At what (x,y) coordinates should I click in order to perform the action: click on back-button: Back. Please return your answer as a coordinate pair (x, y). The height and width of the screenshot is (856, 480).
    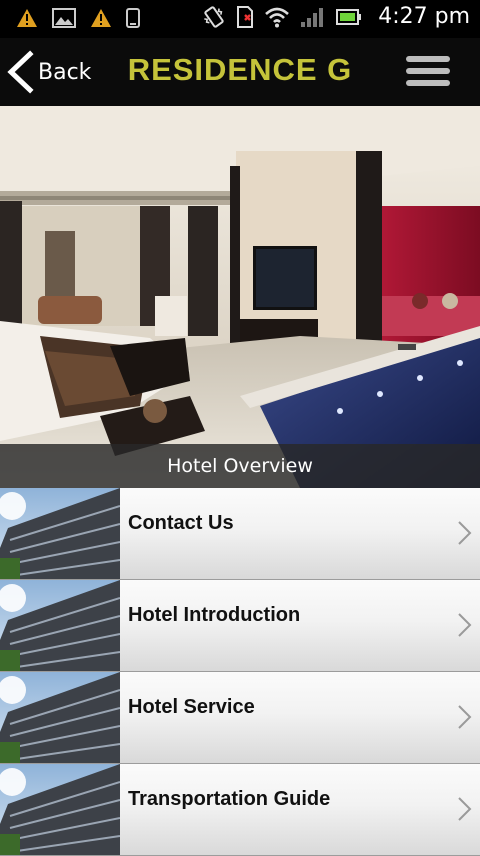
    Looking at the image, I should click on (48, 72).